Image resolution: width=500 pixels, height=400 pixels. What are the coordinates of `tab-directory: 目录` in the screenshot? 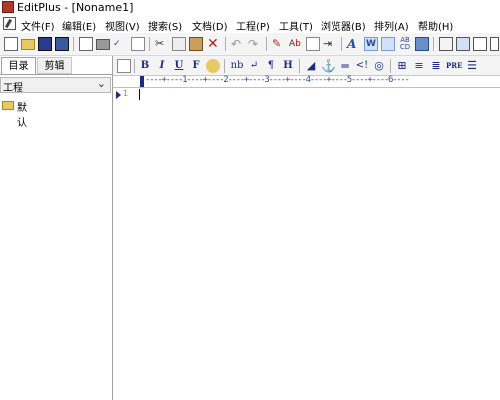 It's located at (18, 65).